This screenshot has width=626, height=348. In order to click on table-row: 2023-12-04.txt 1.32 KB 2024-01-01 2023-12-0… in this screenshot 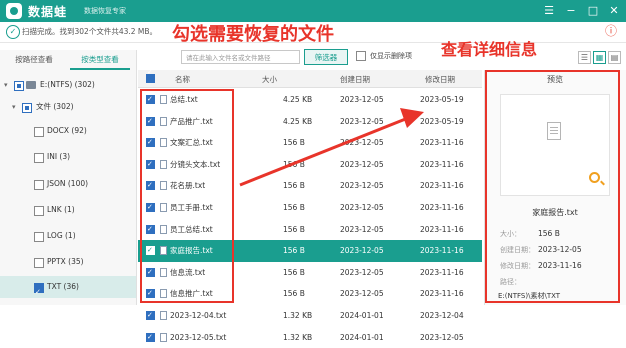, I will do `click(310, 316)`.